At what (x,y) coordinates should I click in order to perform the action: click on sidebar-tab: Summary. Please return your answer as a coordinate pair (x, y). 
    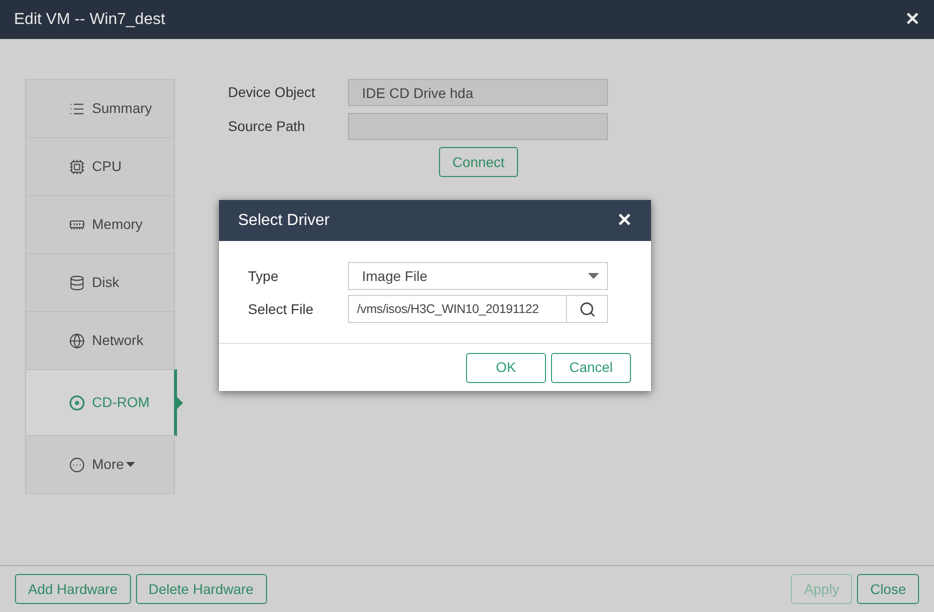
    Looking at the image, I should click on (100, 108).